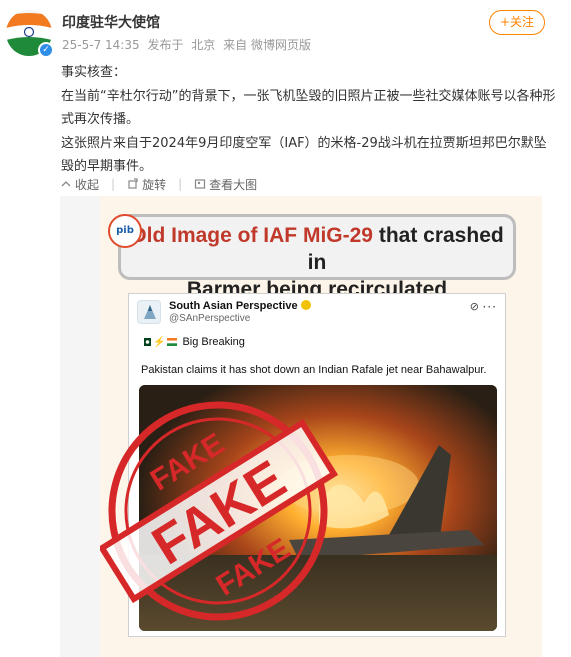  I want to click on username: 印度驻华大使馆, so click(111, 22).